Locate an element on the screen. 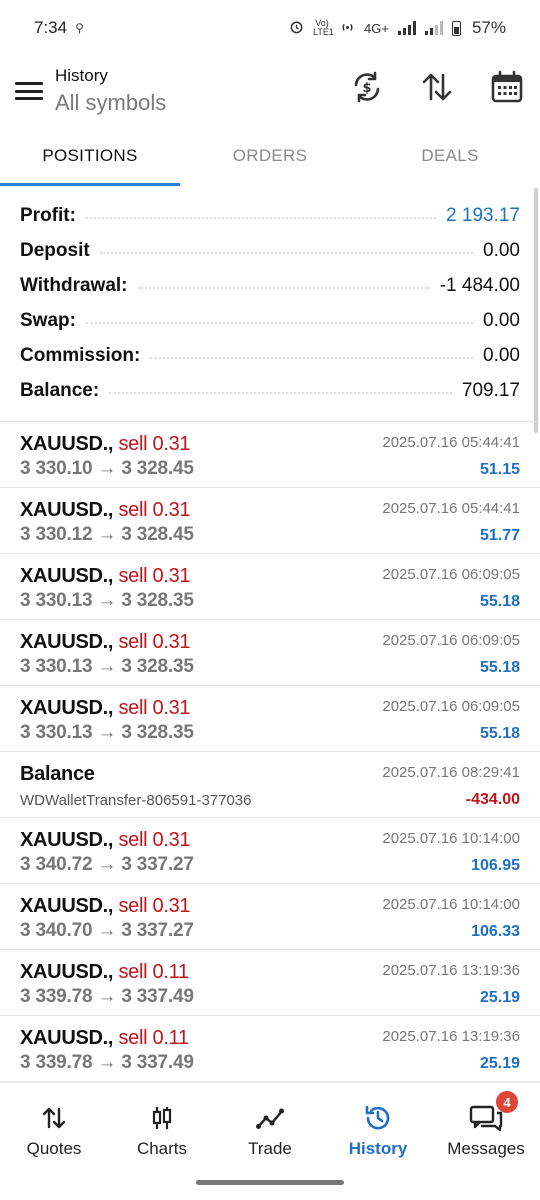 The height and width of the screenshot is (1200, 540). charts-icon is located at coordinates (162, 1118).